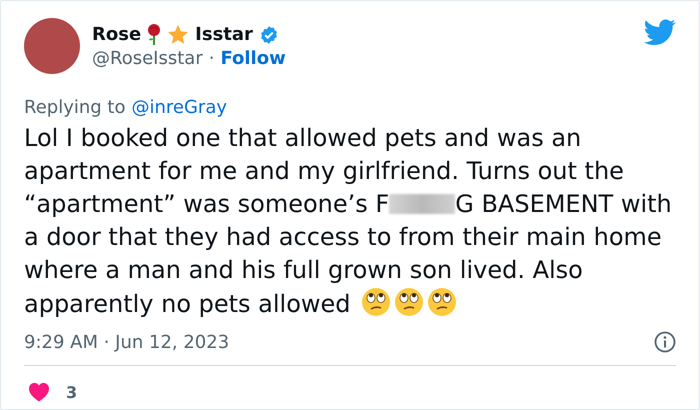 The height and width of the screenshot is (410, 700). What do you see at coordinates (154, 35) in the screenshot?
I see `rose-emoji-icon` at bounding box center [154, 35].